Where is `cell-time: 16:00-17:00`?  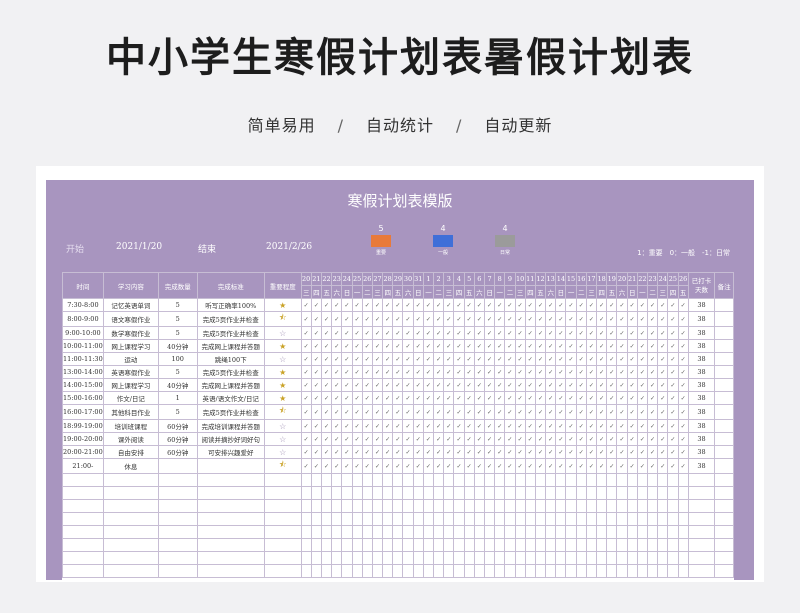
cell-time: 16:00-17:00 is located at coordinates (83, 412).